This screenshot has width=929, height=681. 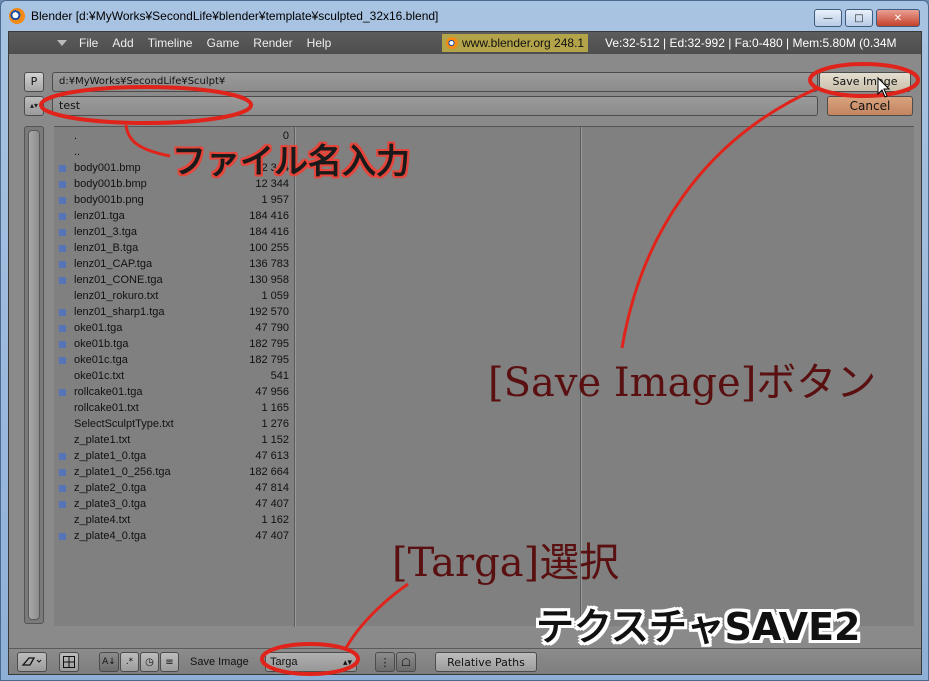 What do you see at coordinates (174, 184) in the screenshot?
I see `file-row: body001b.bmp 12 344` at bounding box center [174, 184].